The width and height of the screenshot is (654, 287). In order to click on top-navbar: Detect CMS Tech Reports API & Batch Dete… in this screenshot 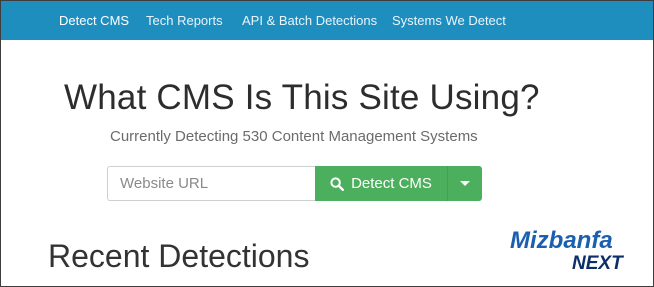, I will do `click(327, 20)`.